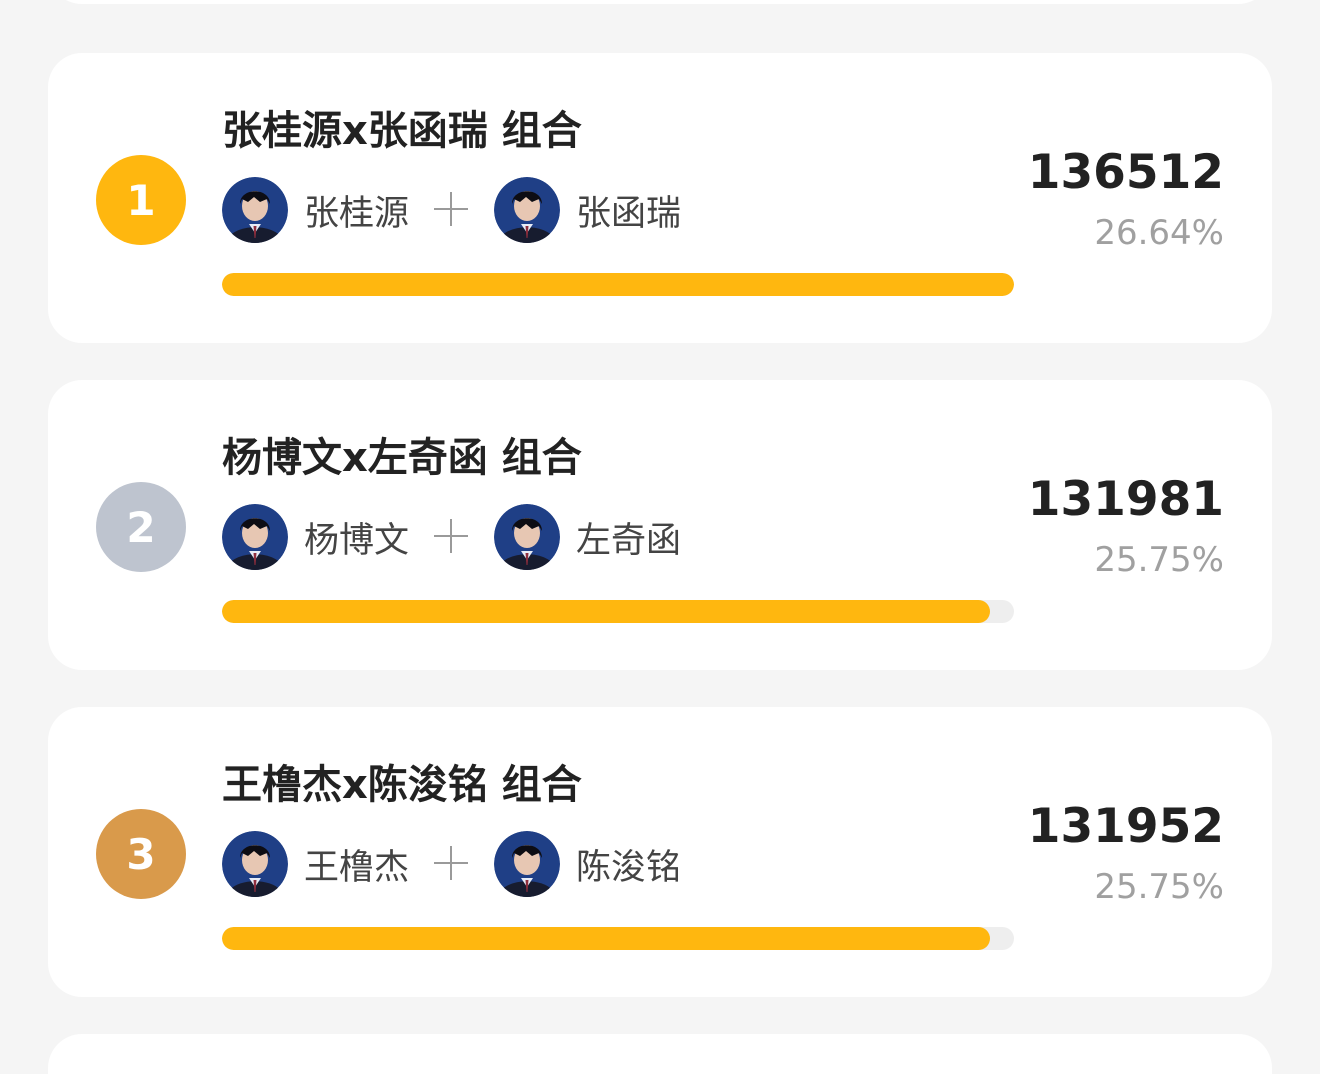 This screenshot has width=1320, height=1074. I want to click on rank-badge: 3, so click(141, 854).